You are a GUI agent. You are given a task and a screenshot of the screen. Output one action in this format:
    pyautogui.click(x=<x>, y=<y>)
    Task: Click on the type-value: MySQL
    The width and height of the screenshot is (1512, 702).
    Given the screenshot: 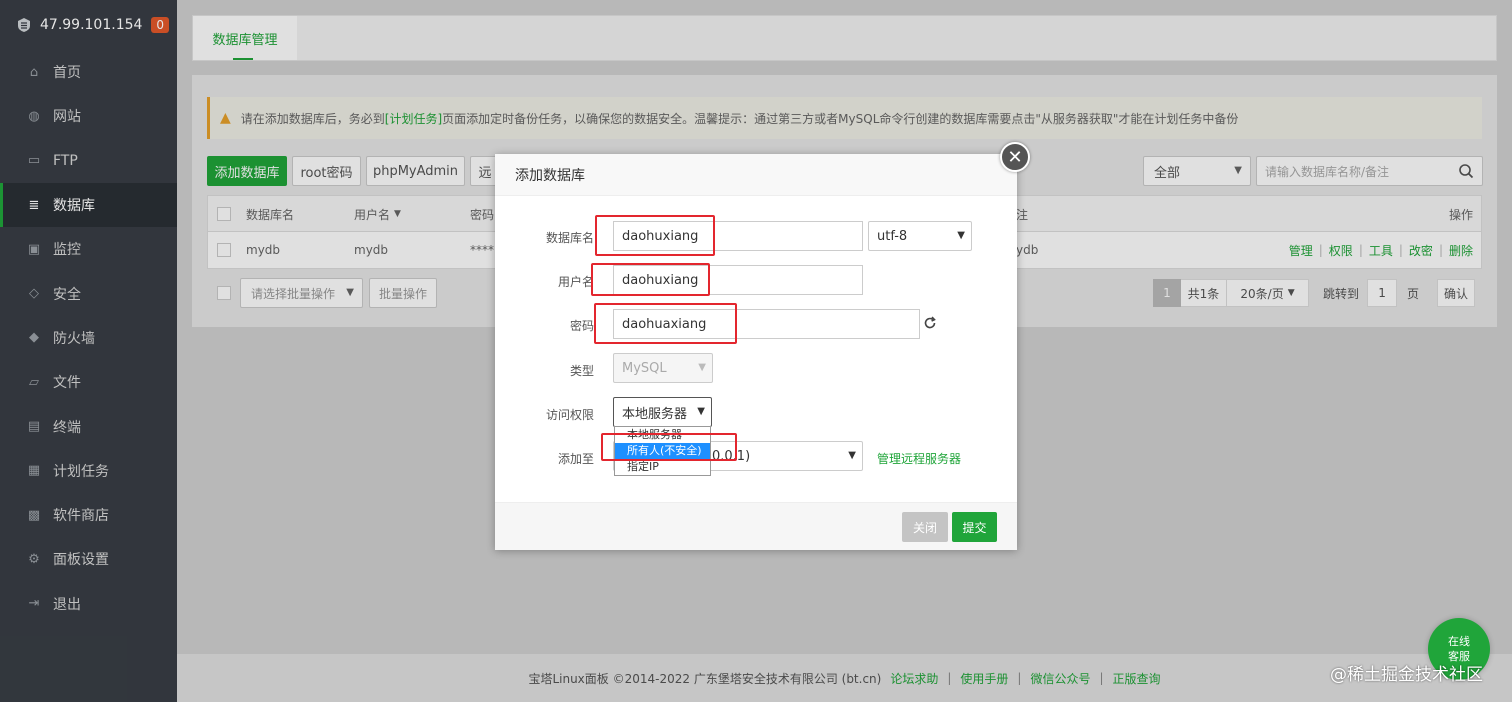 What is the action you would take?
    pyautogui.click(x=644, y=368)
    